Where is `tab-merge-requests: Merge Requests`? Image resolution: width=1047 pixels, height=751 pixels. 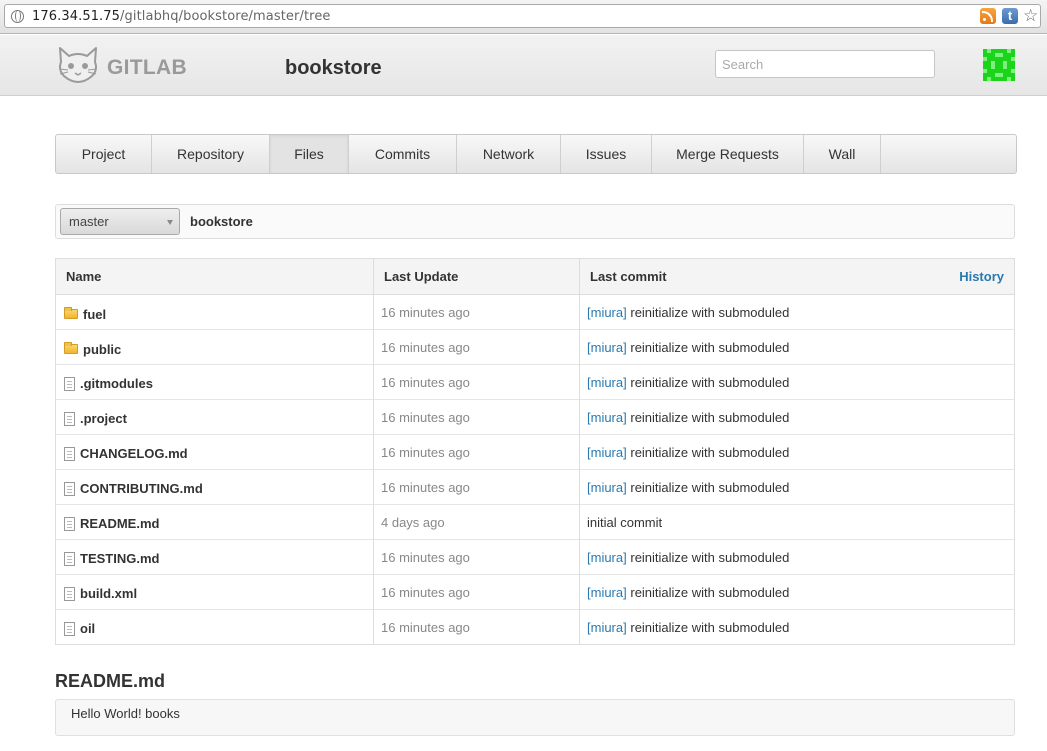 tab-merge-requests: Merge Requests is located at coordinates (728, 154).